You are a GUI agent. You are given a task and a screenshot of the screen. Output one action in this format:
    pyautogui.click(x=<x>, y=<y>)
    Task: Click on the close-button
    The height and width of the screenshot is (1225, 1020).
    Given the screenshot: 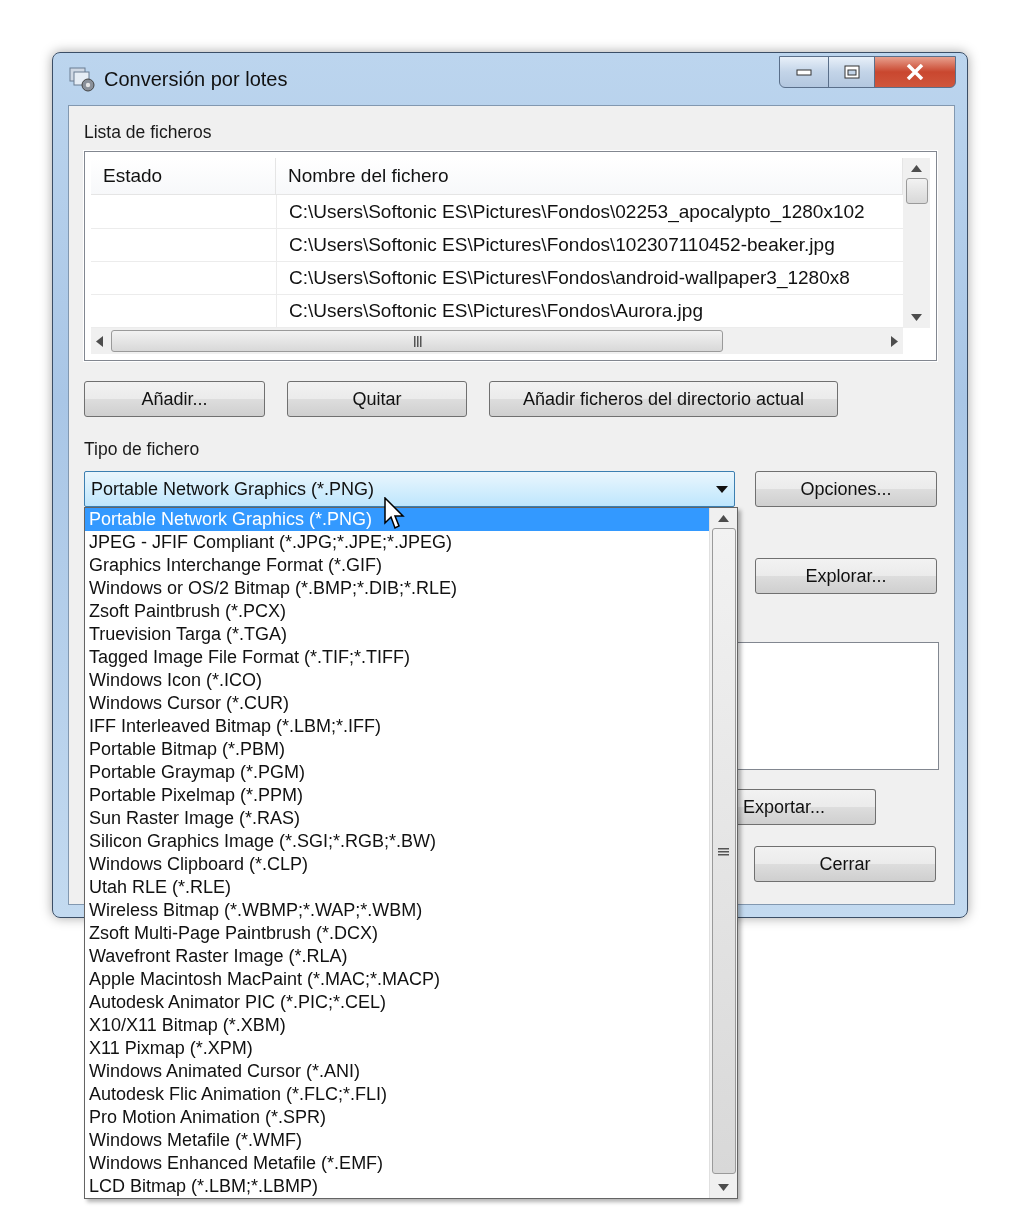 What is the action you would take?
    pyautogui.click(x=915, y=72)
    